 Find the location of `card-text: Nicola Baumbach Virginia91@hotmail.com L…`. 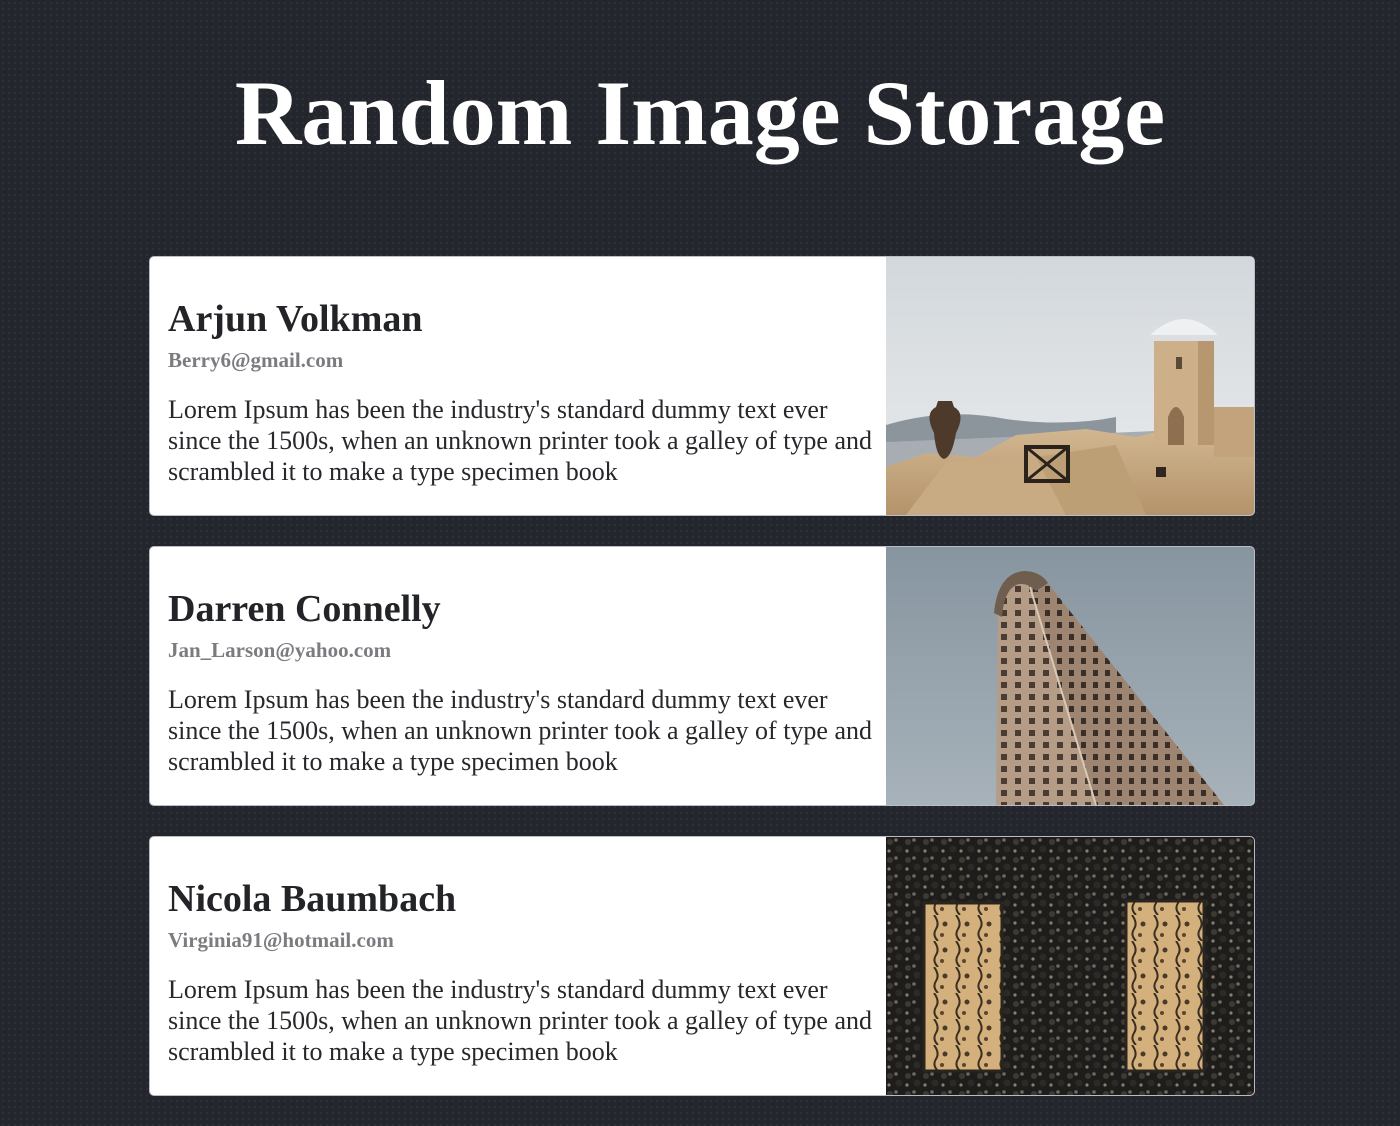

card-text: Nicola Baumbach Virginia91@hotmail.com L… is located at coordinates (523, 971).